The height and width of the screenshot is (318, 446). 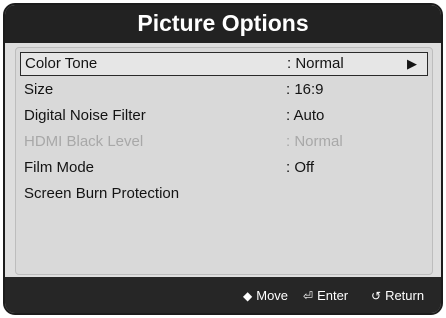 What do you see at coordinates (61, 63) in the screenshot?
I see `menu-item-label: Color Tone` at bounding box center [61, 63].